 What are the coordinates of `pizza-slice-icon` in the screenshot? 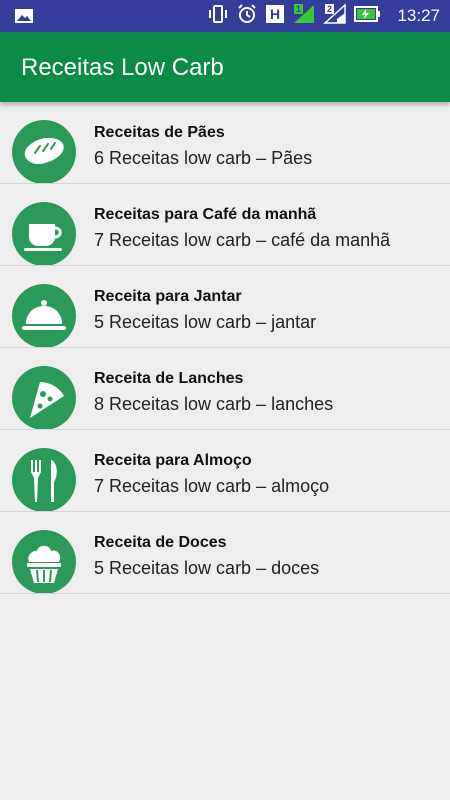 It's located at (44, 397).